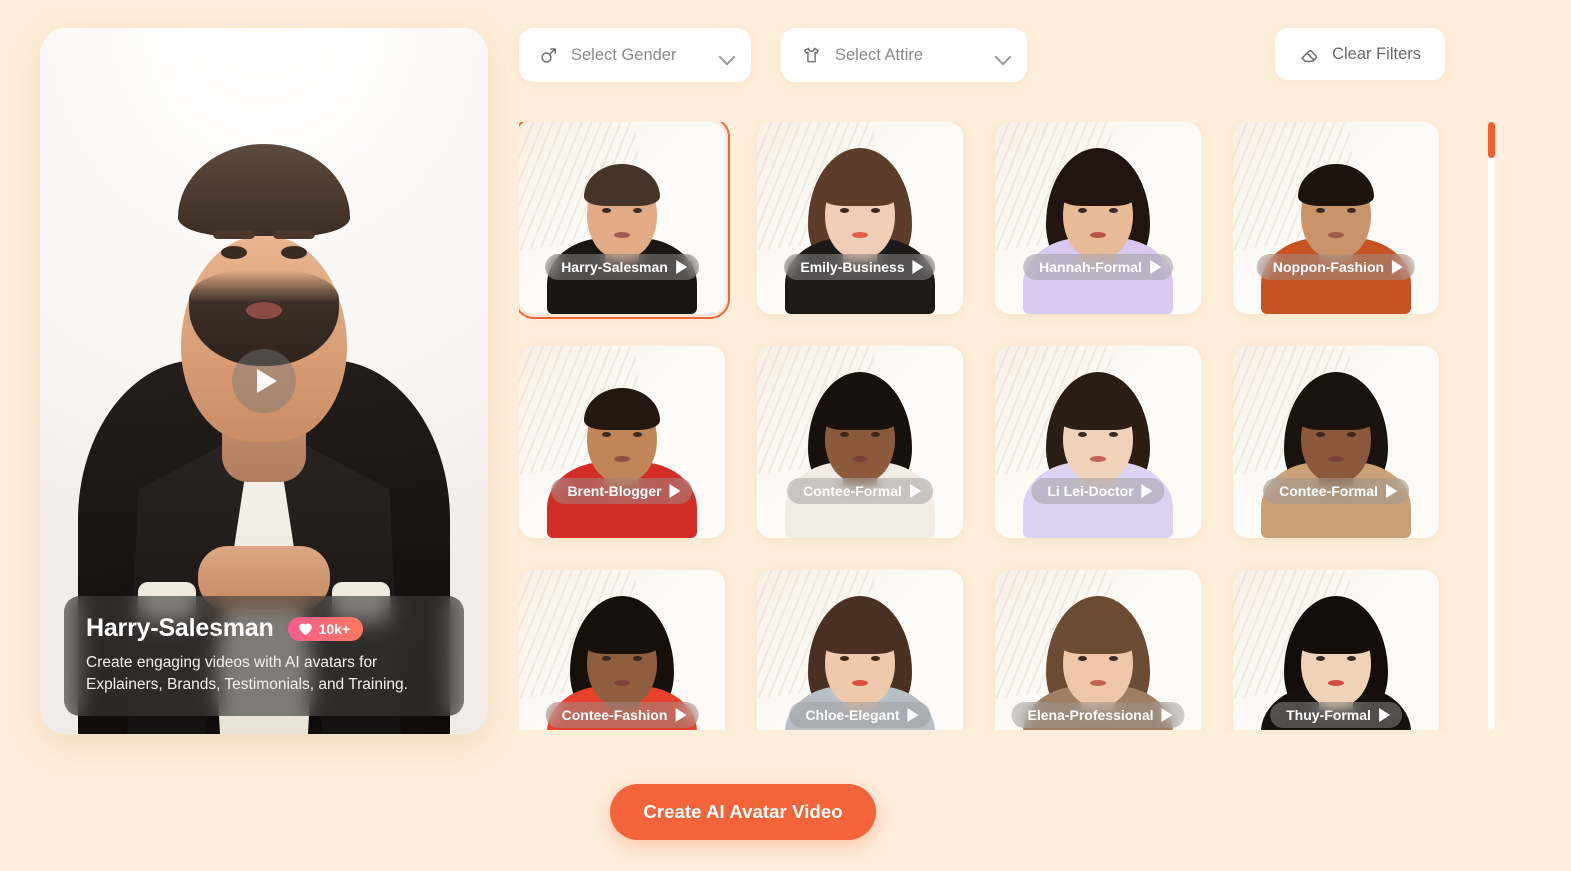 This screenshot has height=871, width=1571. Describe the element at coordinates (294, 252) in the screenshot. I see `preview-avatar-eye-left` at that location.